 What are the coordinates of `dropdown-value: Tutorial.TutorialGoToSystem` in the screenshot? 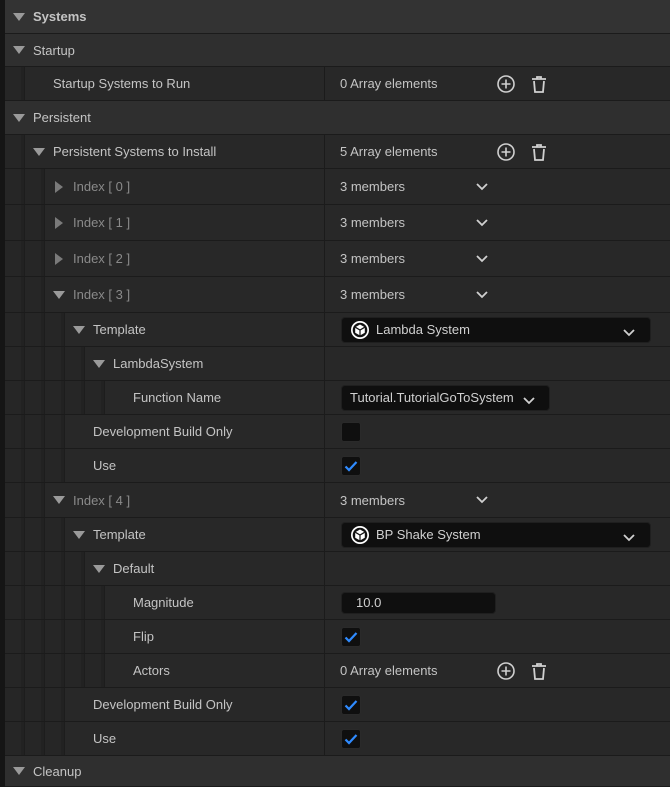 It's located at (432, 397).